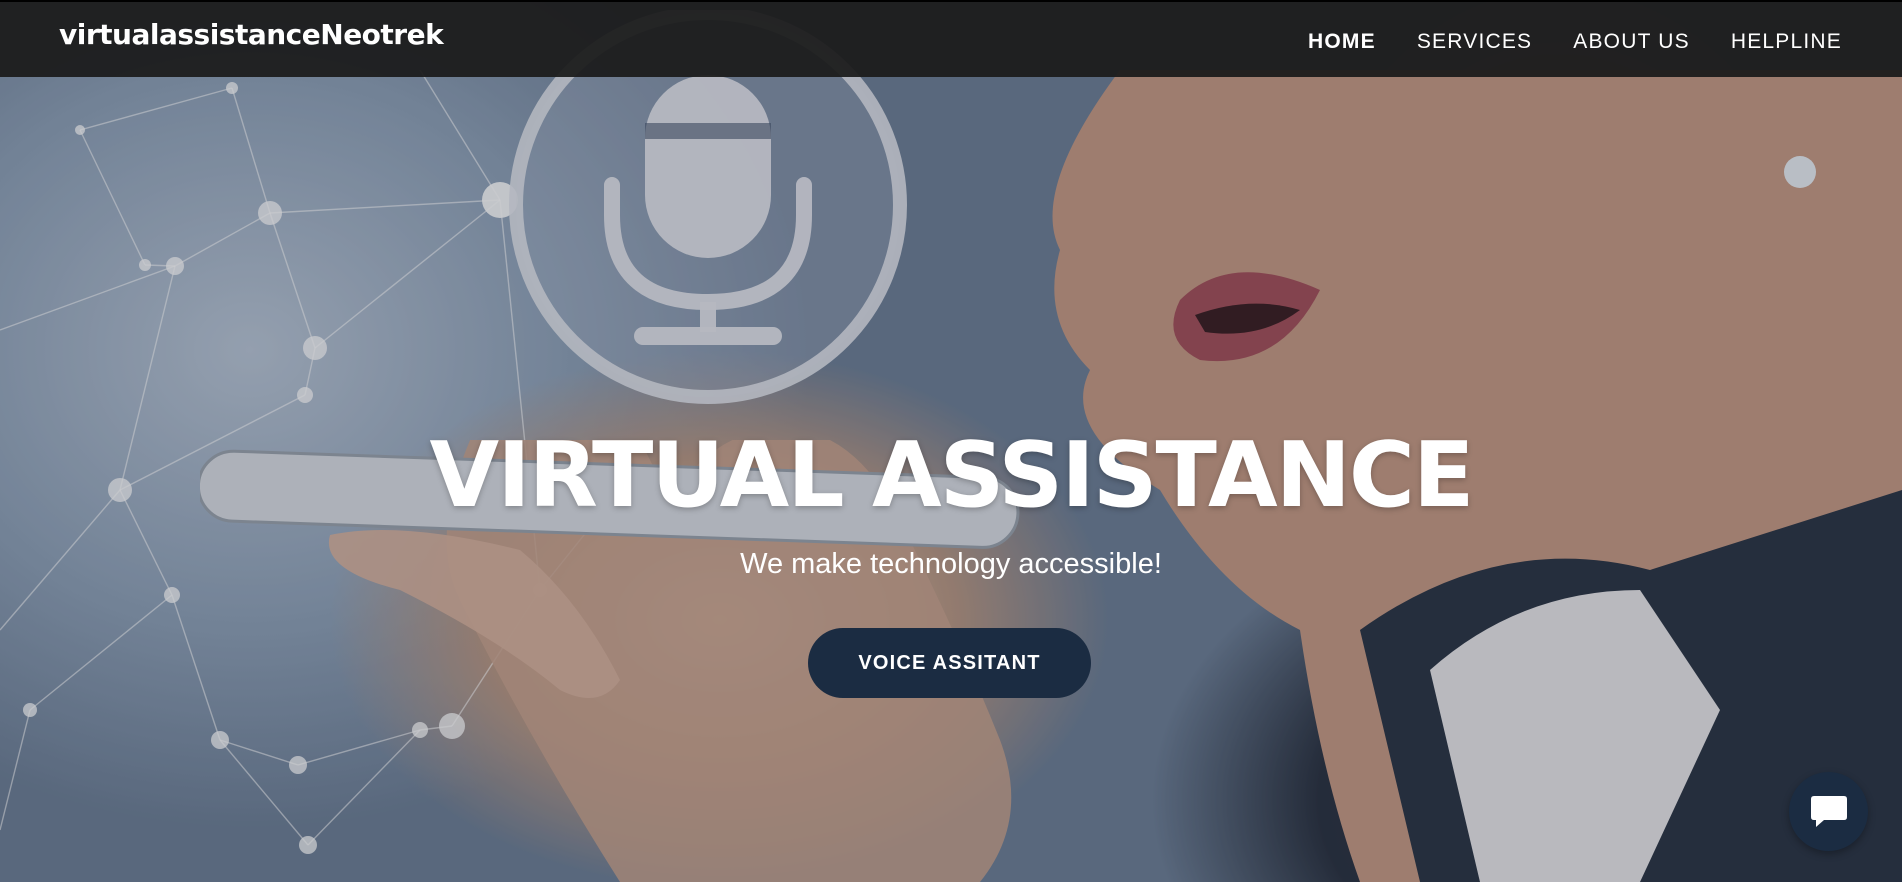 Image resolution: width=1902 pixels, height=882 pixels. What do you see at coordinates (1474, 42) in the screenshot?
I see `nav-services: SERVICES` at bounding box center [1474, 42].